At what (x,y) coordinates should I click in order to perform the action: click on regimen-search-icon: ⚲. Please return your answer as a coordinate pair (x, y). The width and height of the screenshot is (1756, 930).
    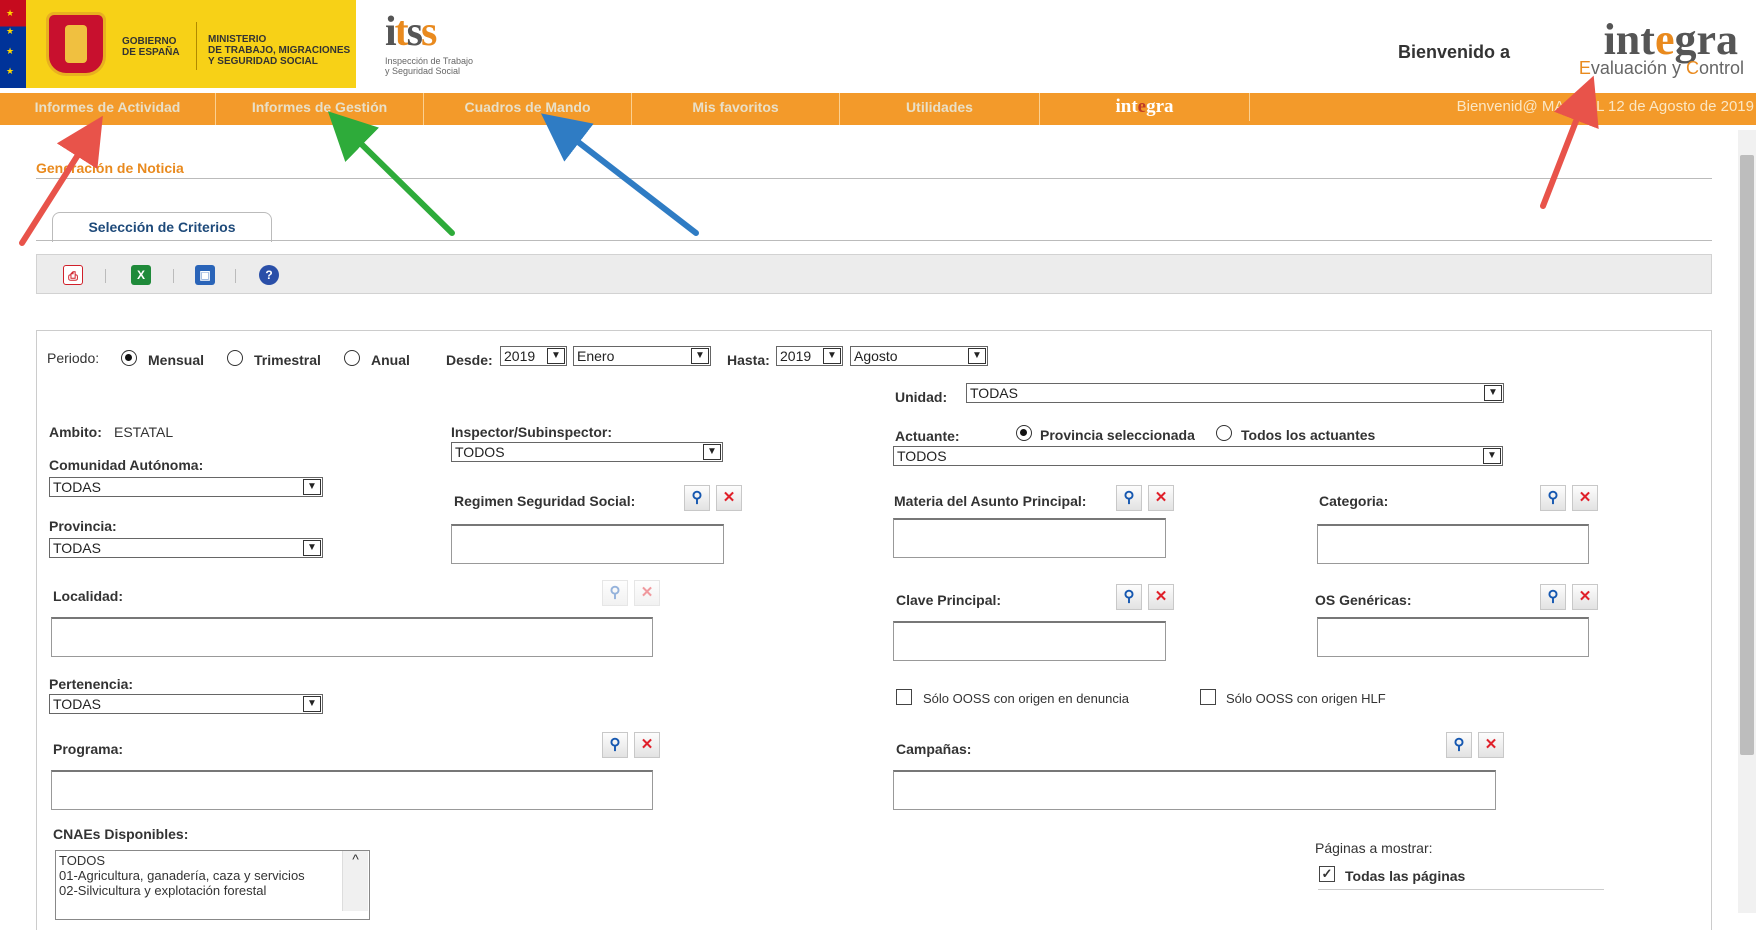
    Looking at the image, I should click on (697, 498).